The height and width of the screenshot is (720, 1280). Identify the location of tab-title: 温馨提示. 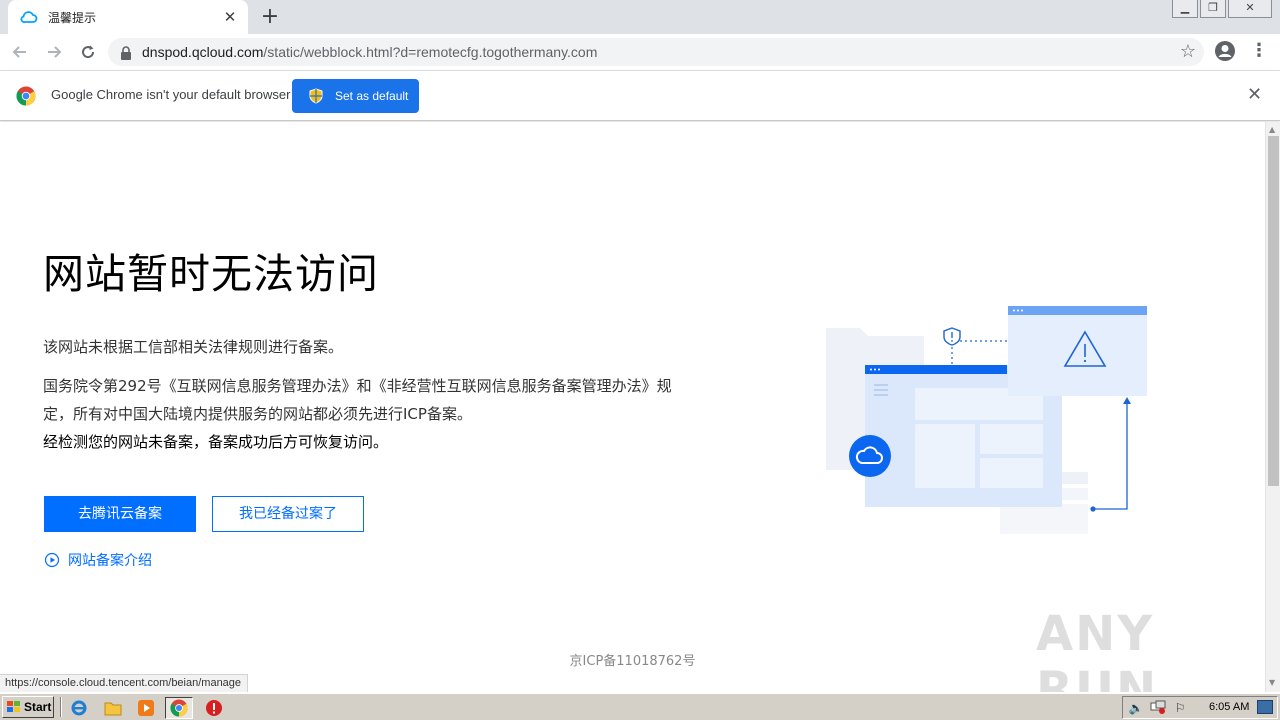
(72, 17).